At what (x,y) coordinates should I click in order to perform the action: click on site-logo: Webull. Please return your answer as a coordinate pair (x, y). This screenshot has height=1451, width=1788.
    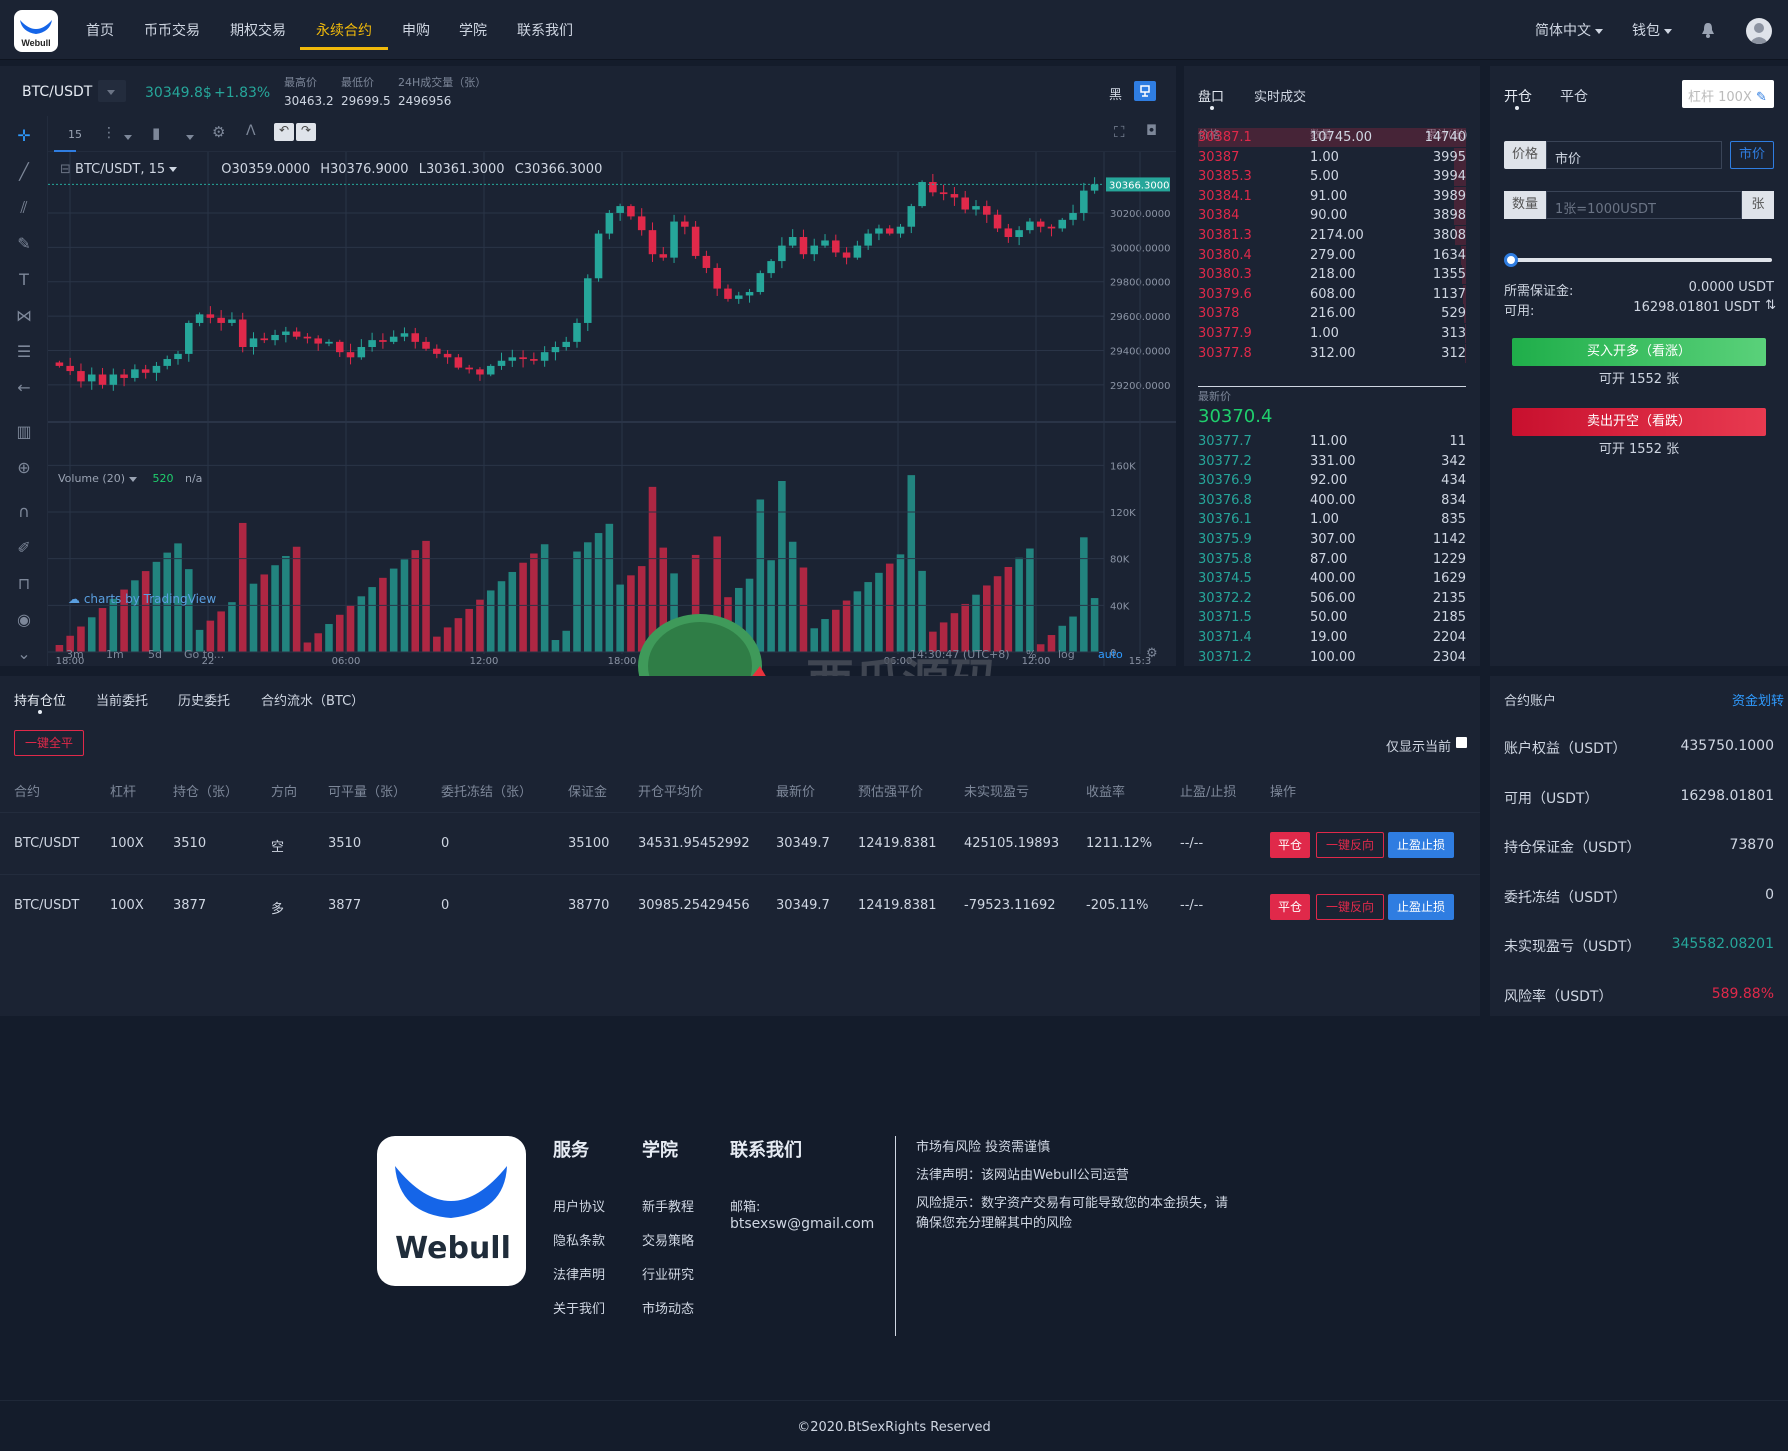
    Looking at the image, I should click on (36, 31).